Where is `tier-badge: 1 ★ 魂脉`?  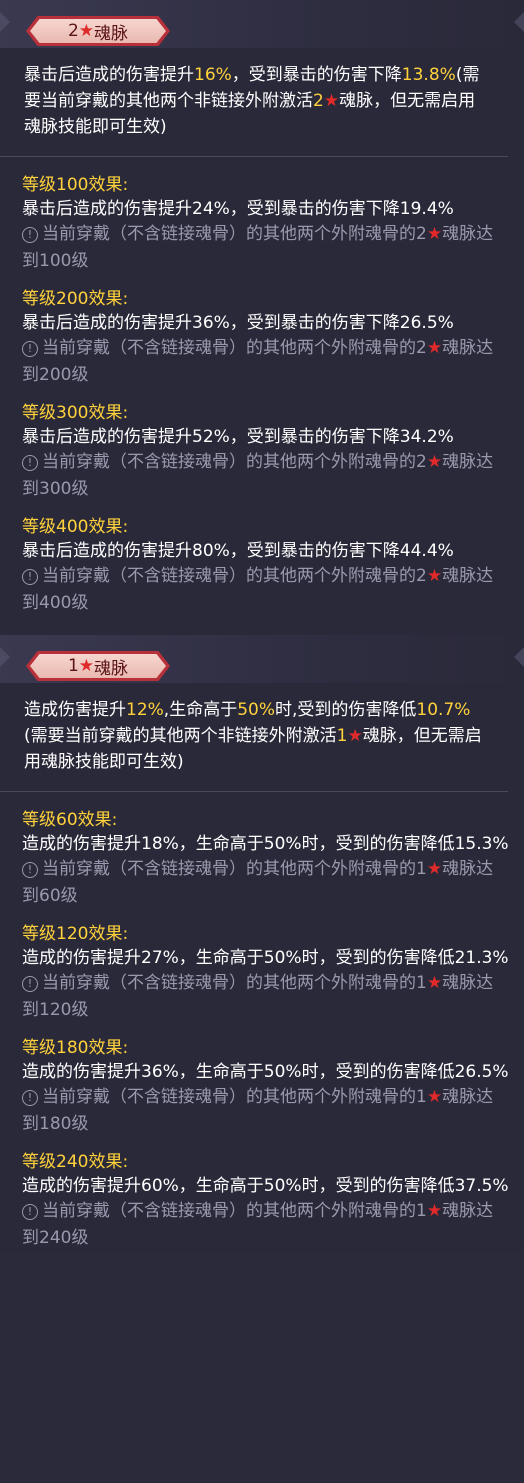
tier-badge: 1 ★ 魂脉 is located at coordinates (98, 666).